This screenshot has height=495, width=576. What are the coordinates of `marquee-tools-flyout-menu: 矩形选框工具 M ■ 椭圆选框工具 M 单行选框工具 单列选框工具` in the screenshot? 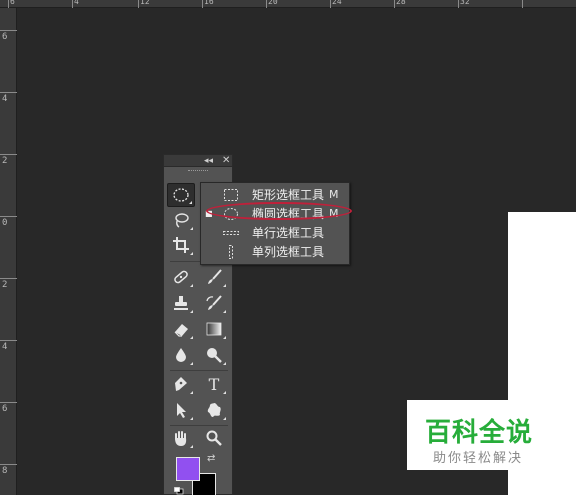 It's located at (275, 223).